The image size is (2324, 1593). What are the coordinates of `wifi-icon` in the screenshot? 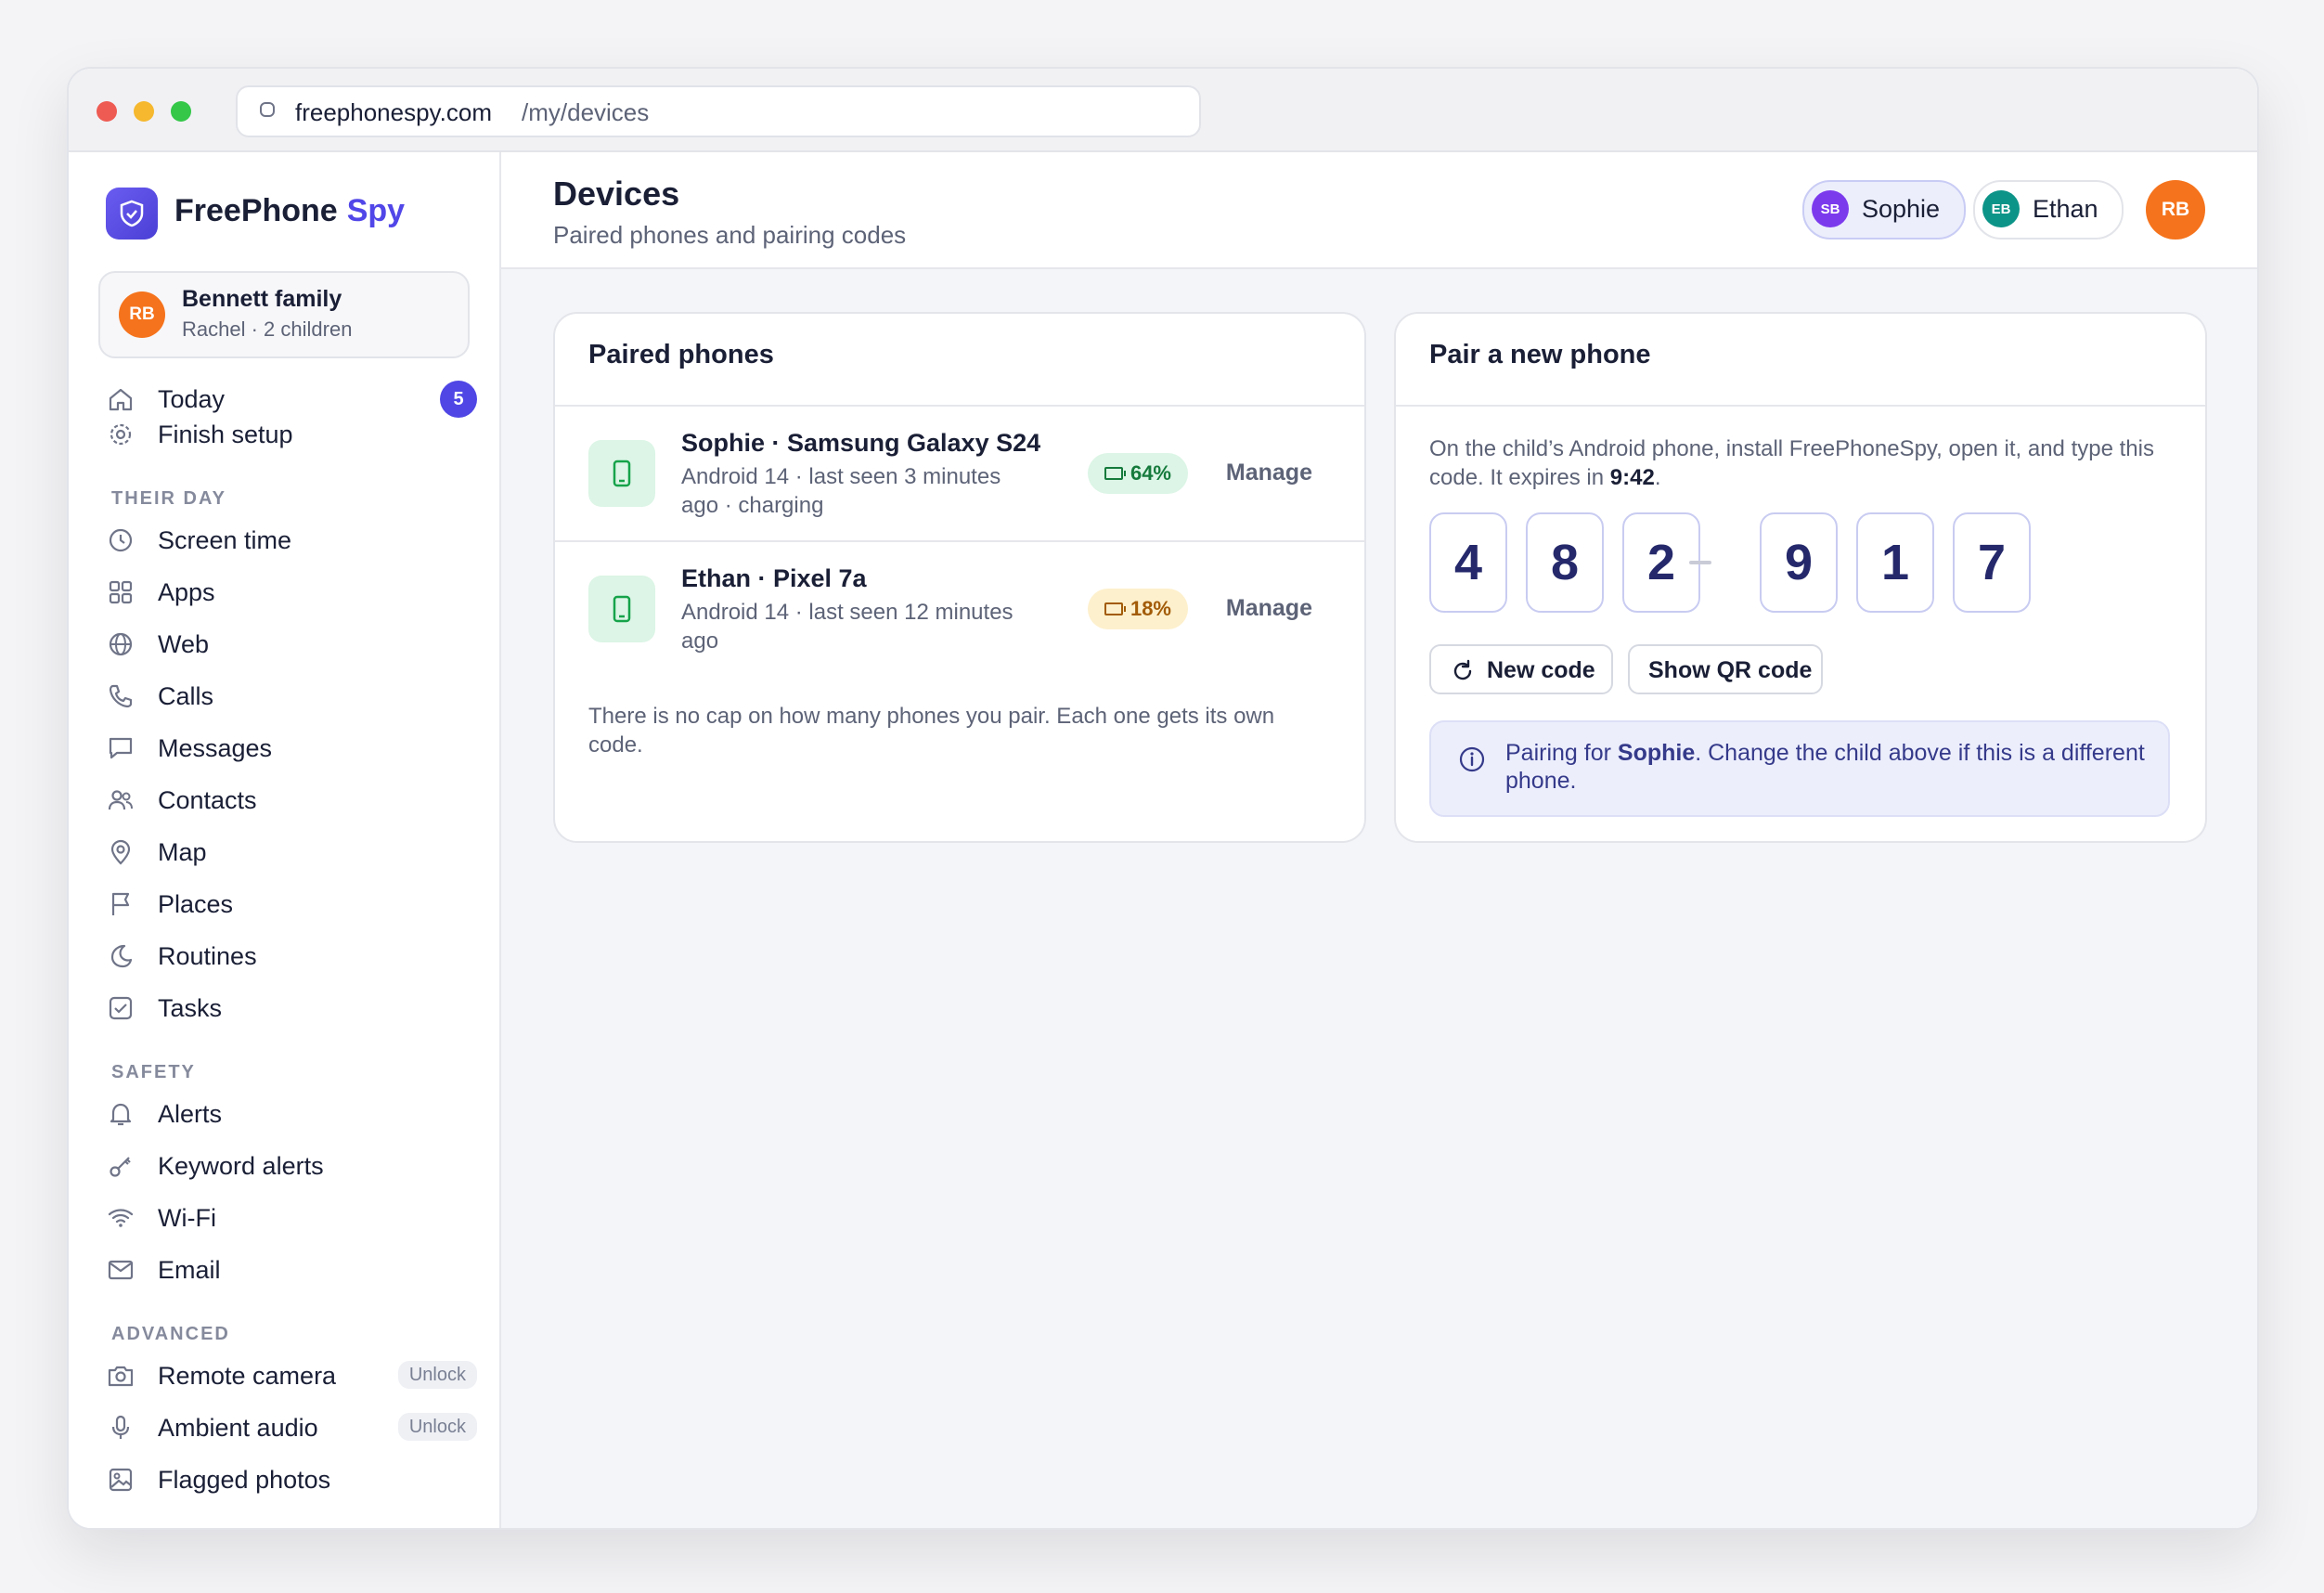 It's located at (121, 1218).